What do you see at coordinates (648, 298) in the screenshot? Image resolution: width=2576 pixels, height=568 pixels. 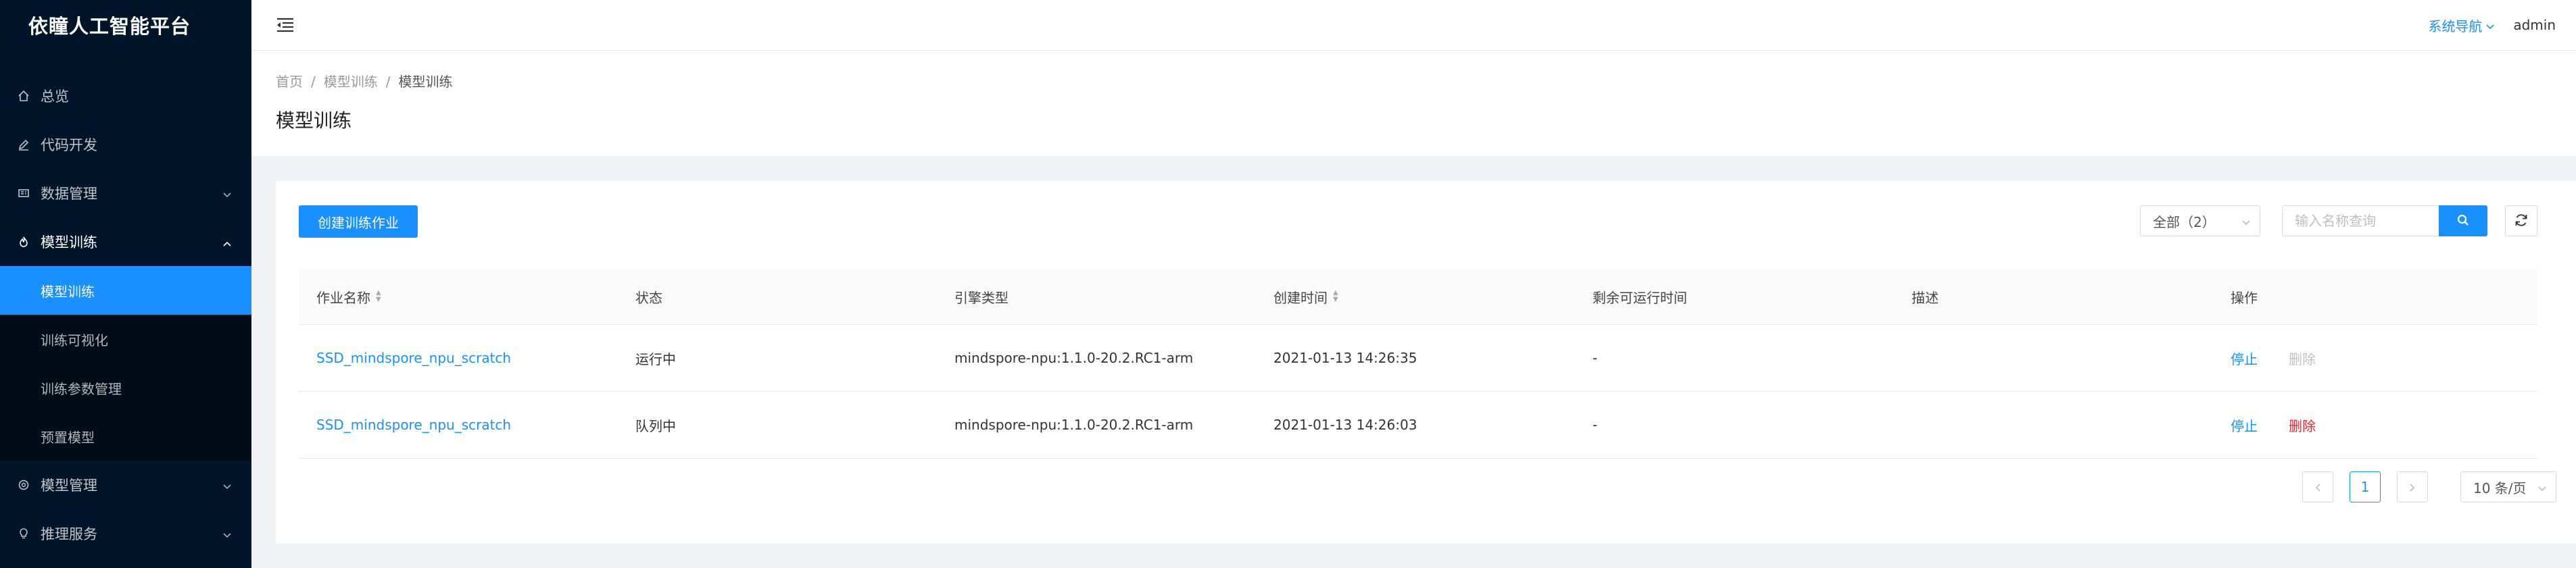 I see `column-header-status: 状态` at bounding box center [648, 298].